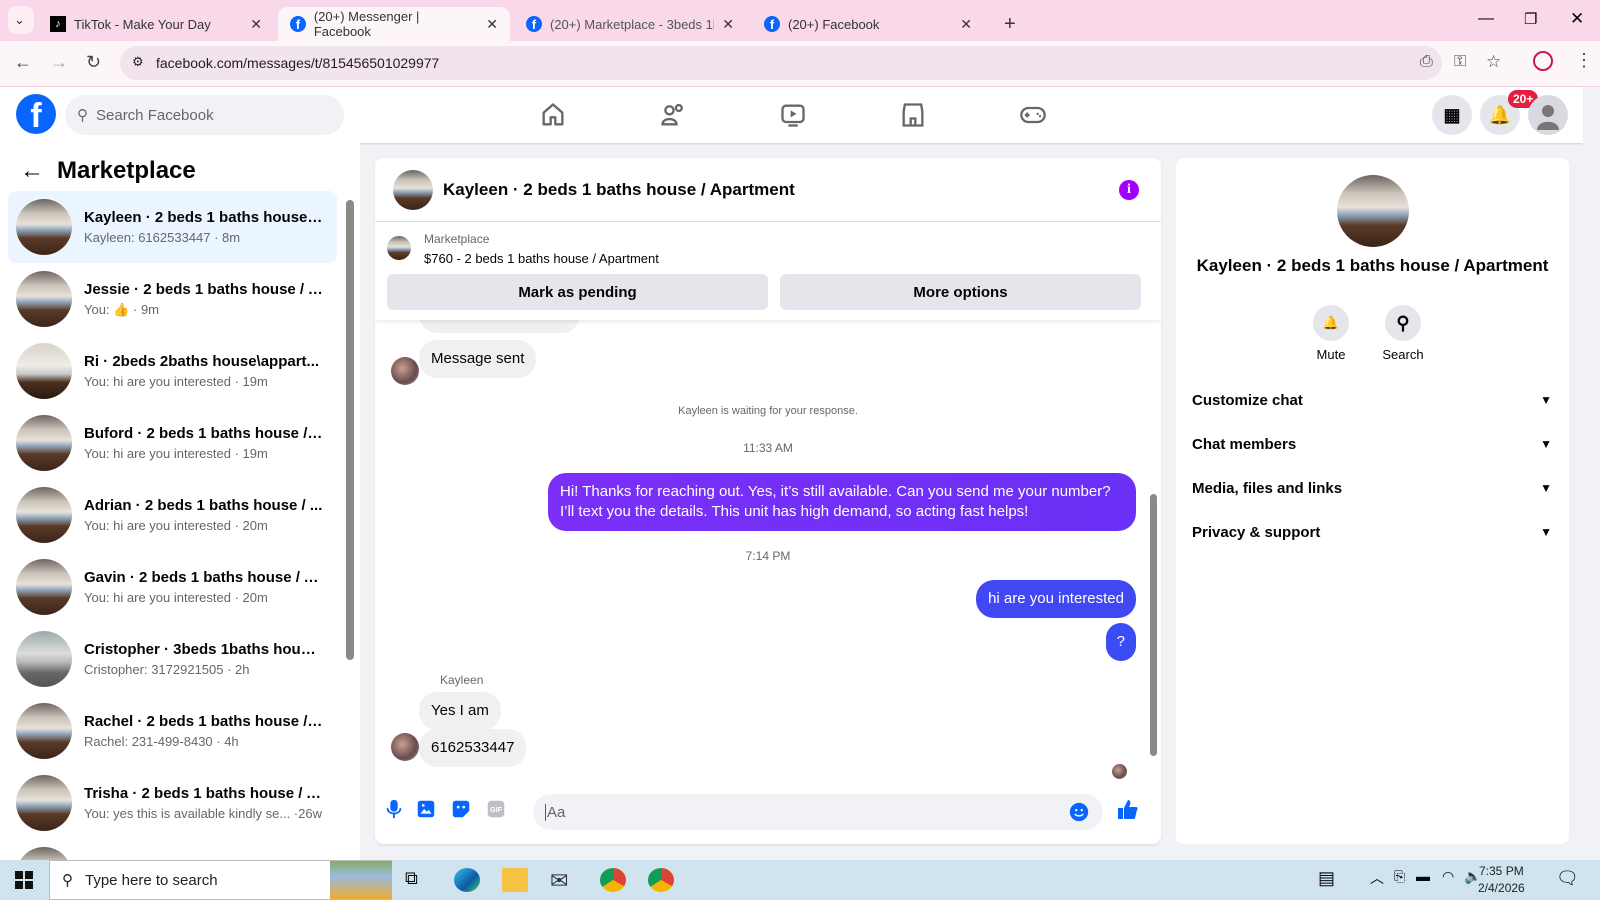  I want to click on bookmark-star-icon: ☆, so click(1493, 62).